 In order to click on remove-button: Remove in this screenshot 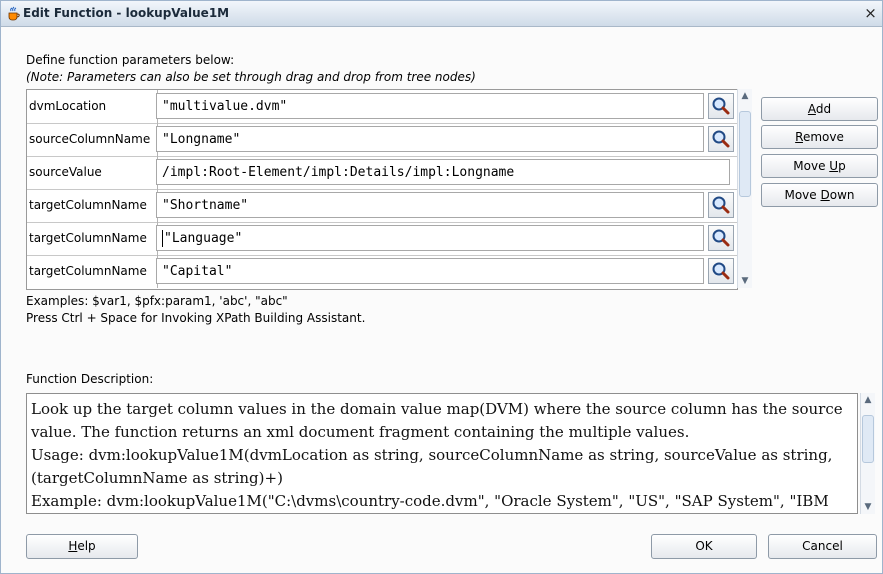, I will do `click(819, 137)`.